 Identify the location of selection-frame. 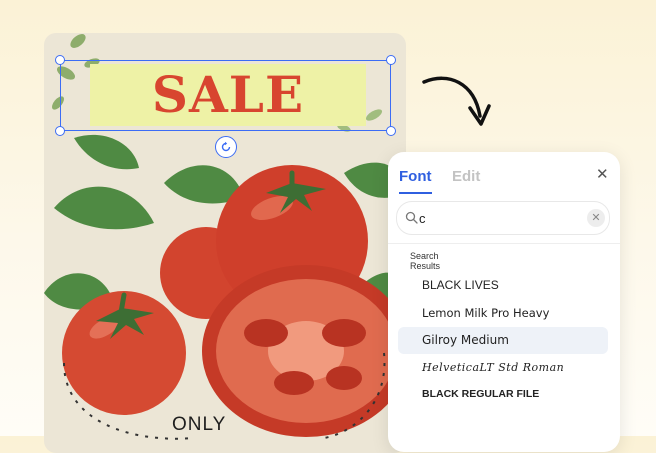
(225, 95).